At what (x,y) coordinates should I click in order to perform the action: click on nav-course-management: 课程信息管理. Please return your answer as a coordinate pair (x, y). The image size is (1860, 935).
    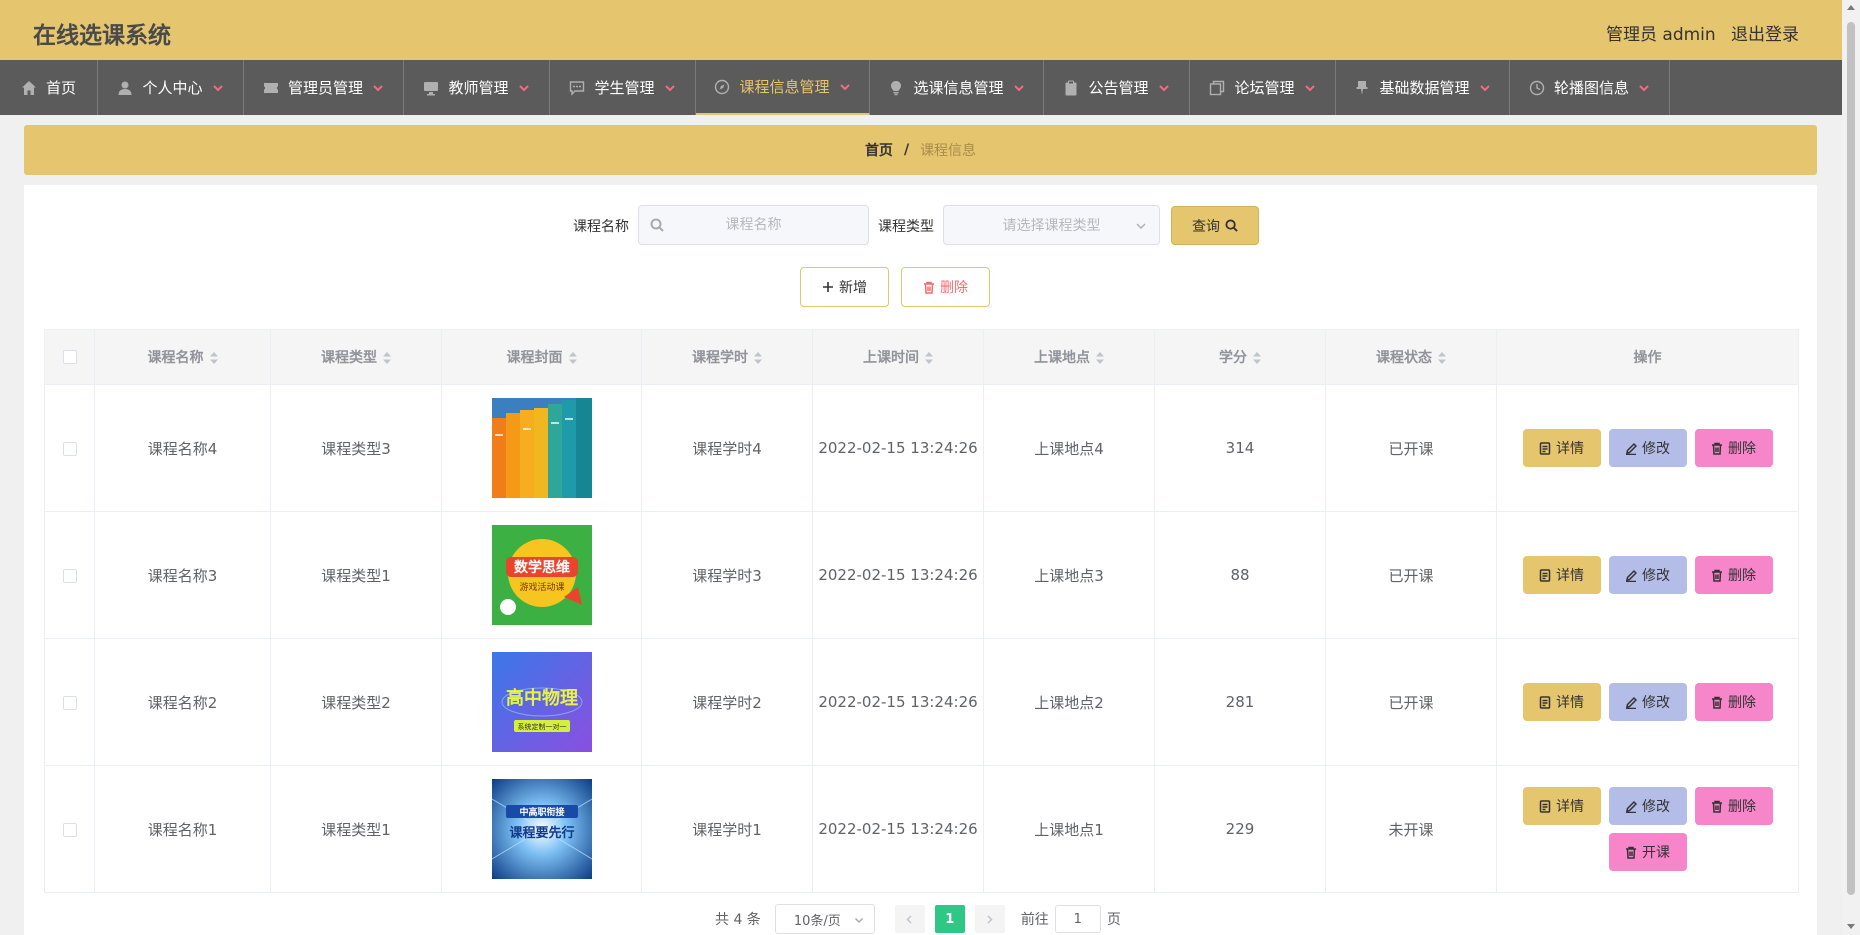
    Looking at the image, I should click on (783, 87).